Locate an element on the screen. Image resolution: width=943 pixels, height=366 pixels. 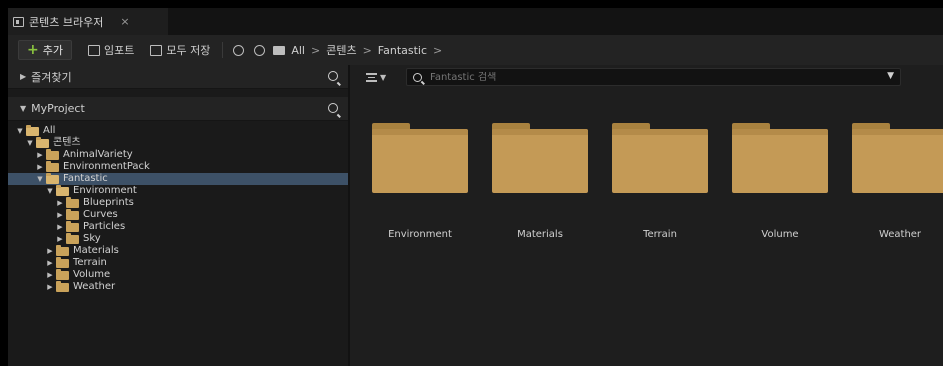
save-all-button: 모두 저장 is located at coordinates (180, 50).